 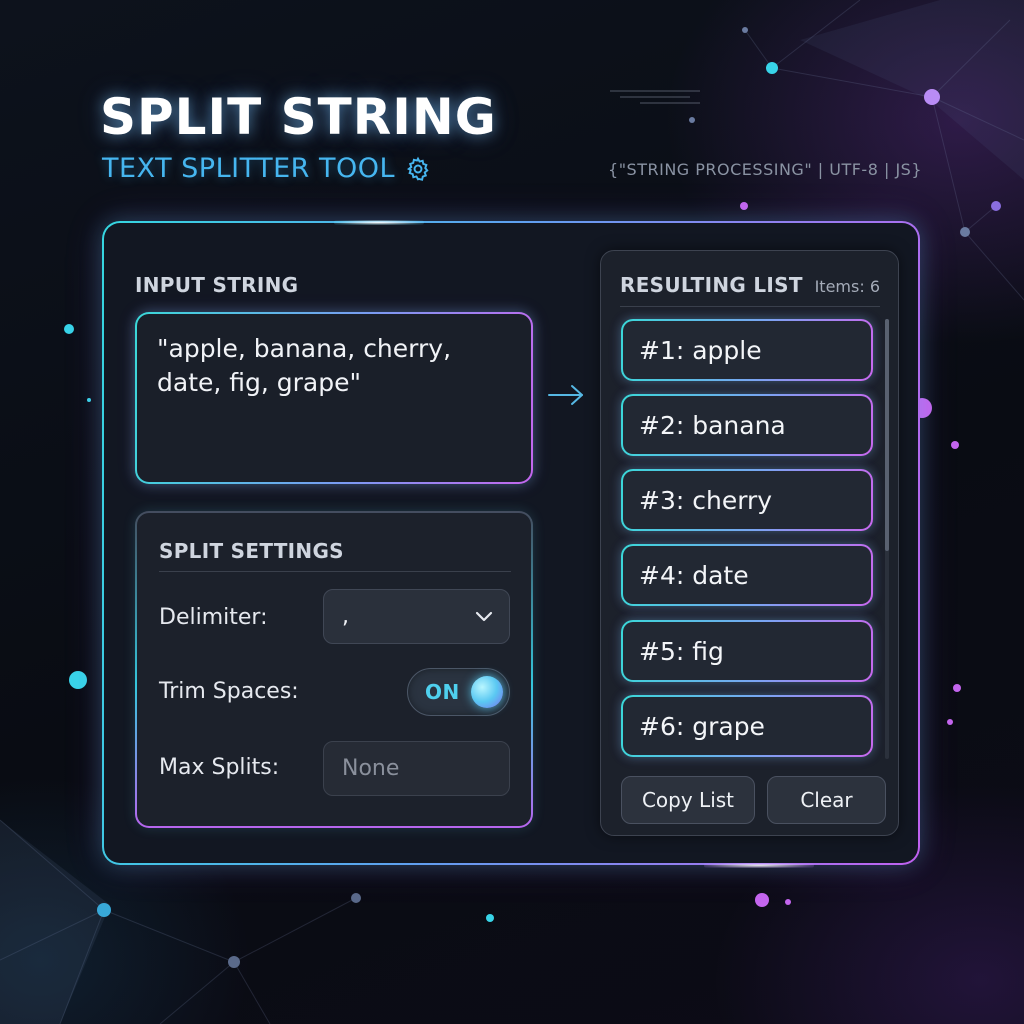 What do you see at coordinates (747, 575) in the screenshot?
I see `list-item: #4: date` at bounding box center [747, 575].